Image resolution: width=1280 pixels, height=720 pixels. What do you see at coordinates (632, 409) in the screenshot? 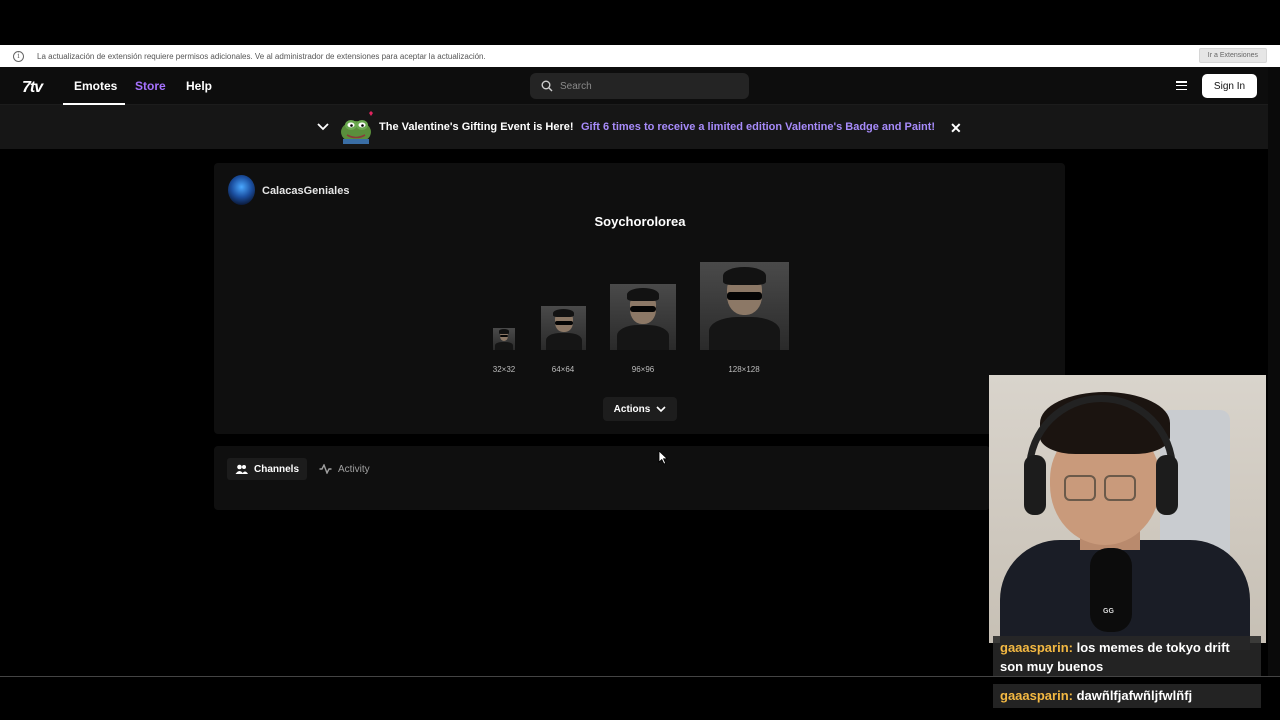
I see `actions-label: Actions` at bounding box center [632, 409].